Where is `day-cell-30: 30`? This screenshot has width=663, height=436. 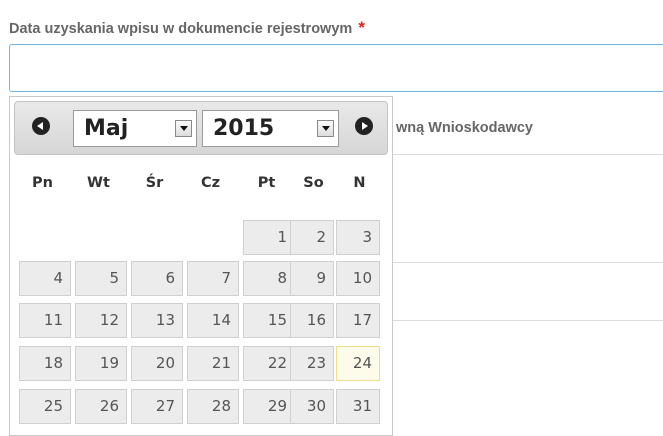 day-cell-30: 30 is located at coordinates (312, 406).